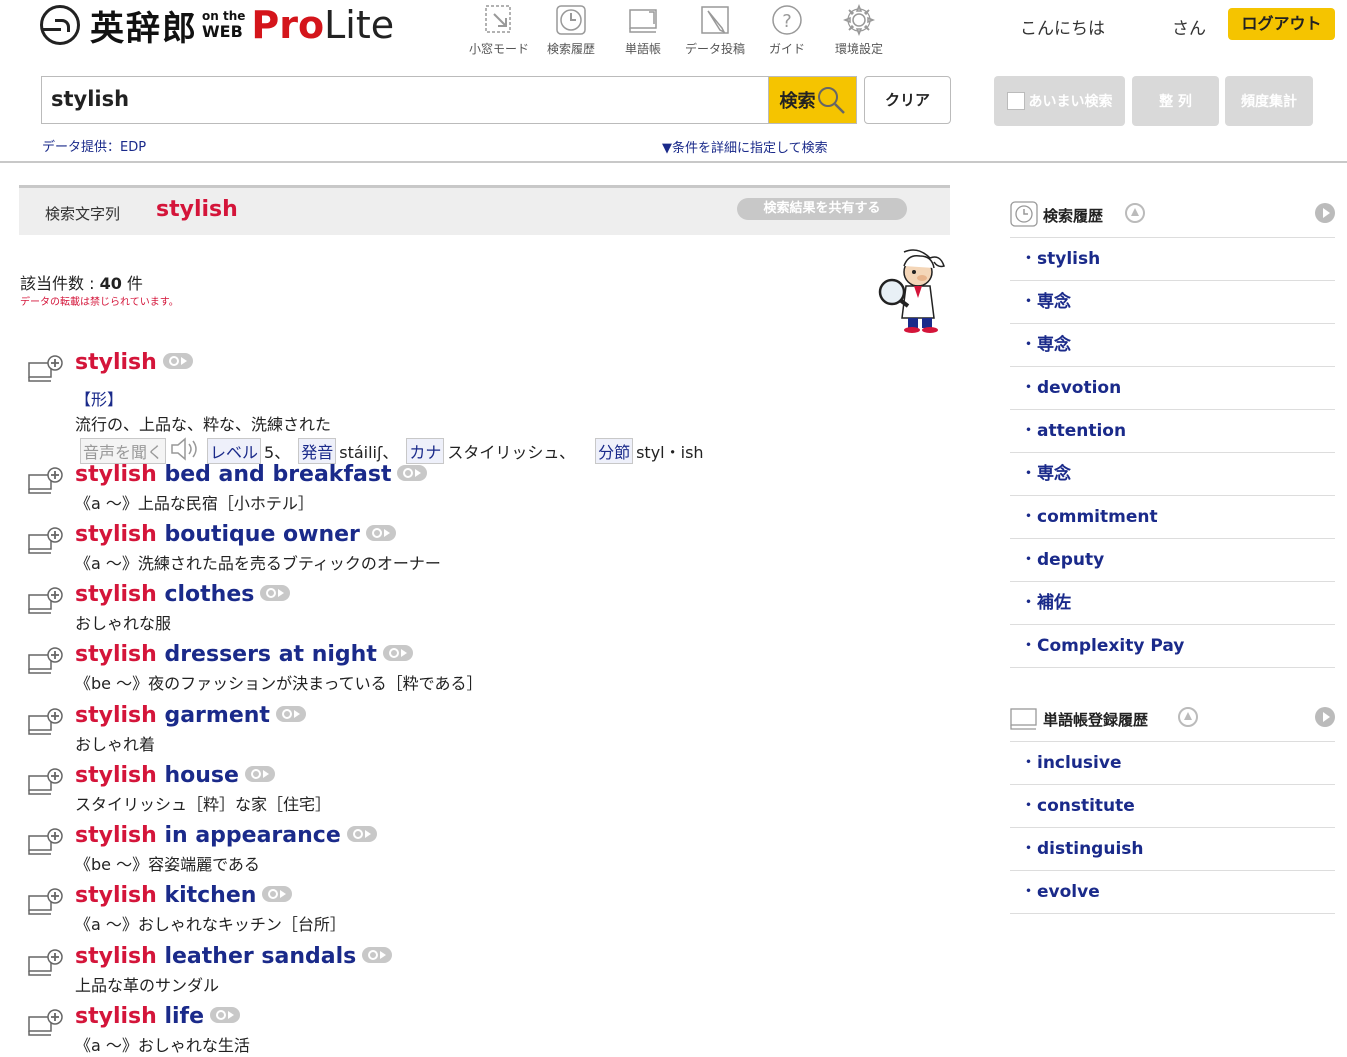  Describe the element at coordinates (1172, 517) in the screenshot. I see `history-item: ・commitment` at that location.